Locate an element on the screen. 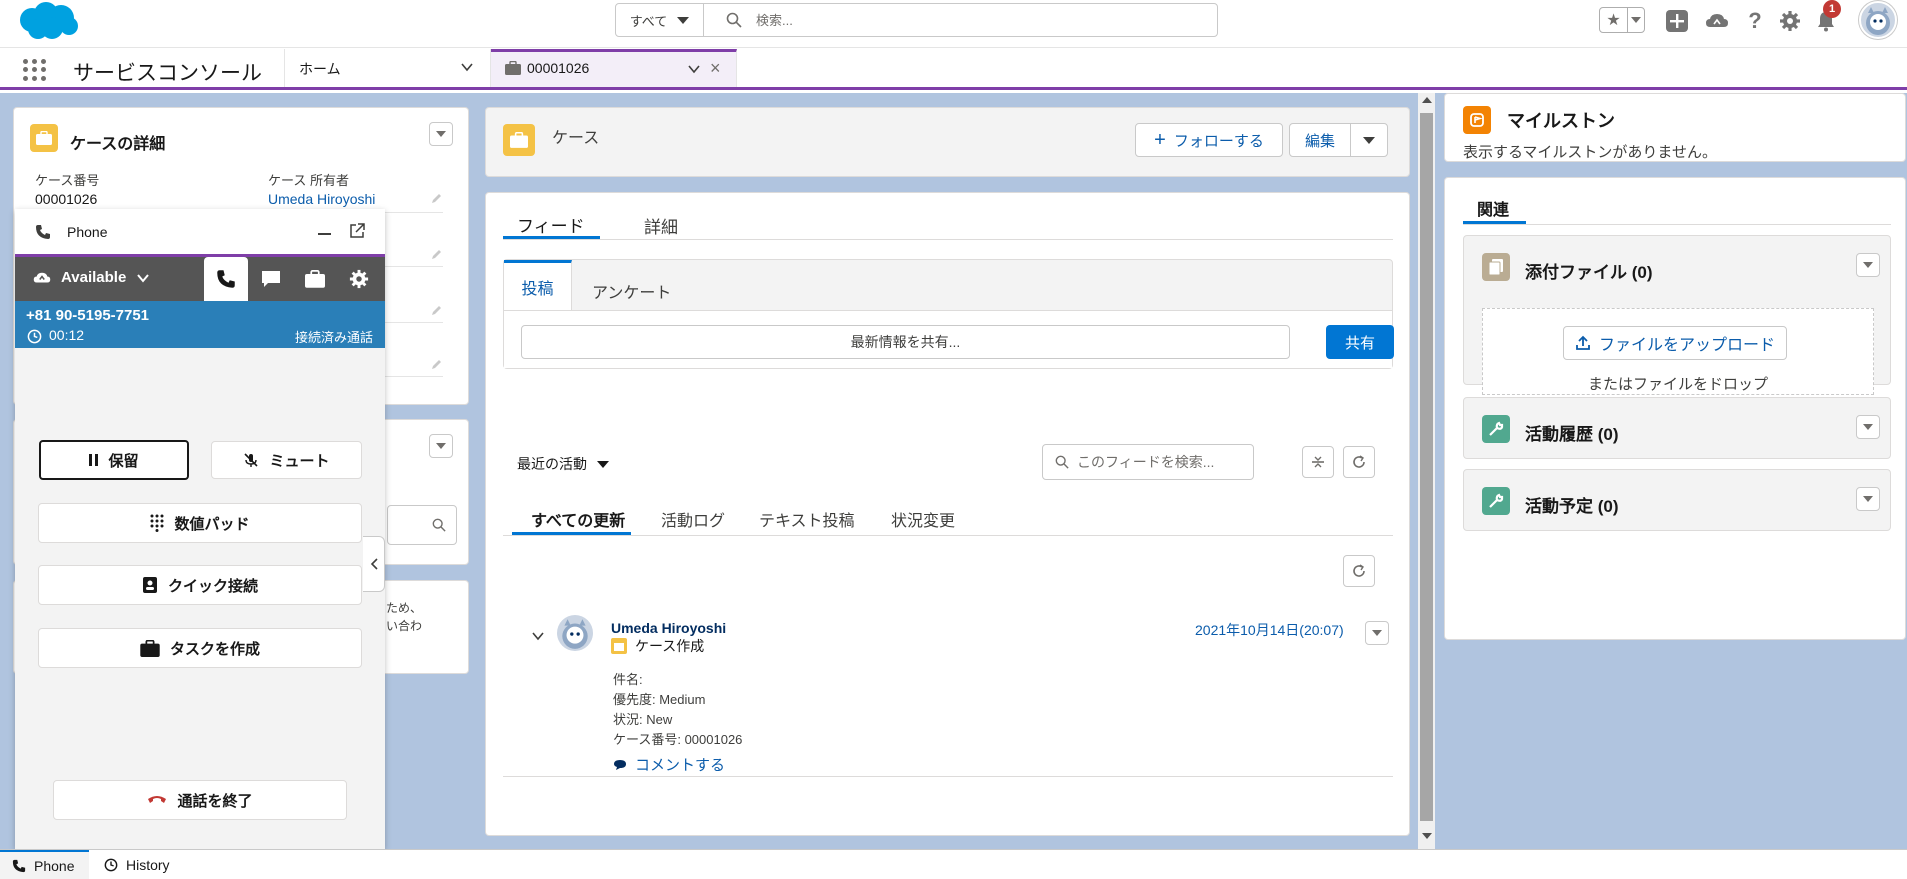 Image resolution: width=1907 pixels, height=879 pixels. publisher: 投稿 アンケート 最新情報を共有... 共有 is located at coordinates (948, 314).